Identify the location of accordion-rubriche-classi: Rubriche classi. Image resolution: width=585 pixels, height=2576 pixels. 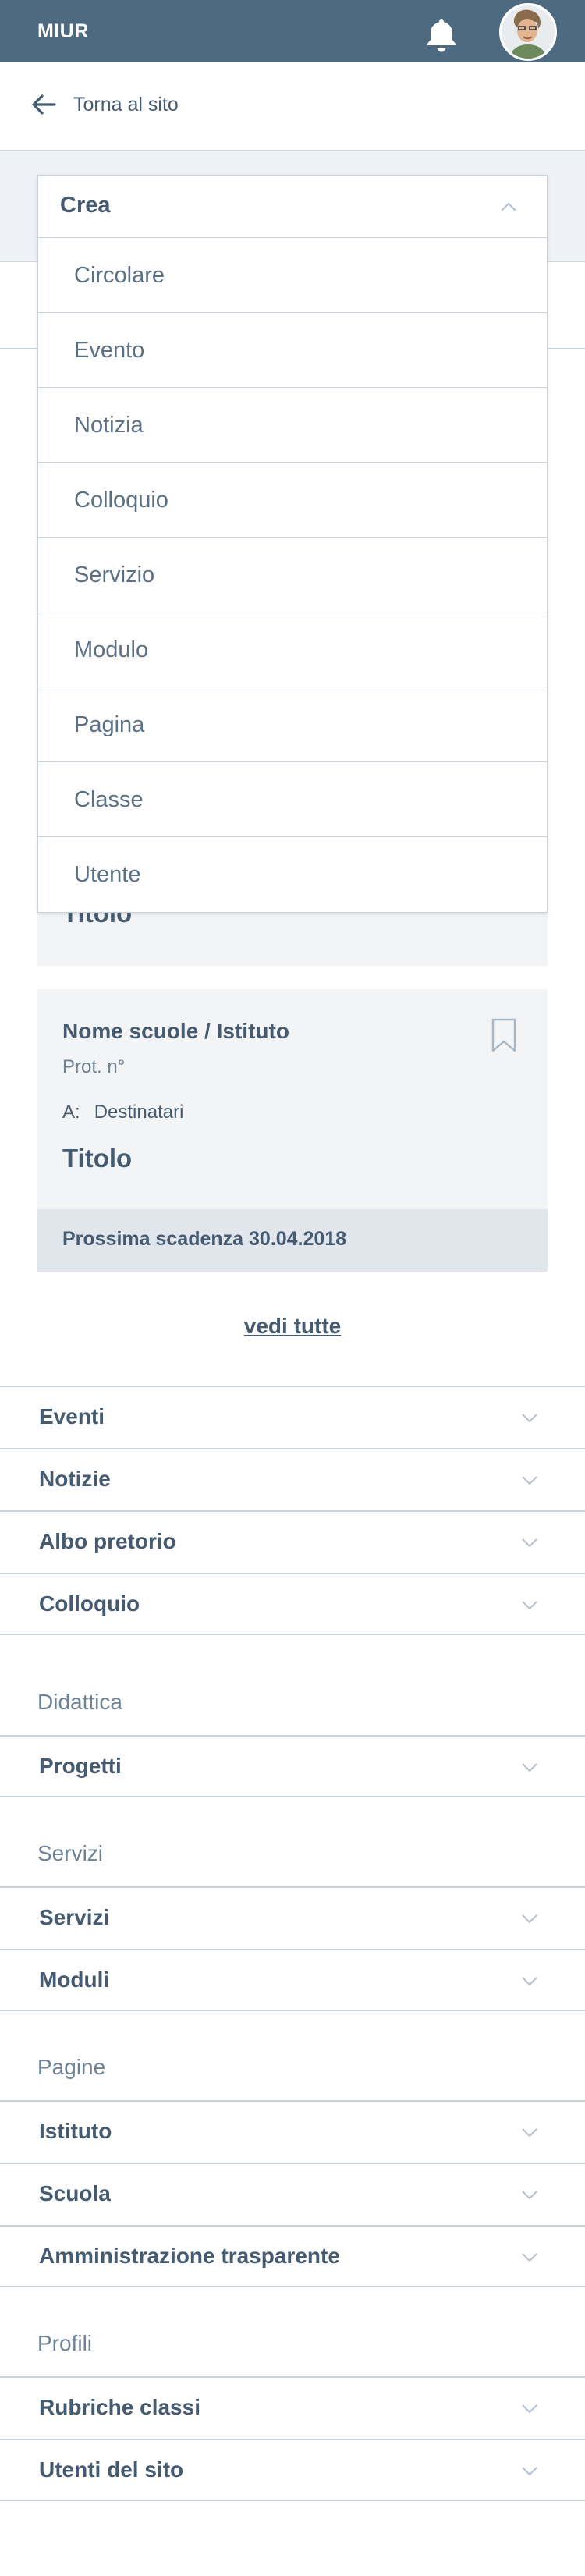
(293, 2407).